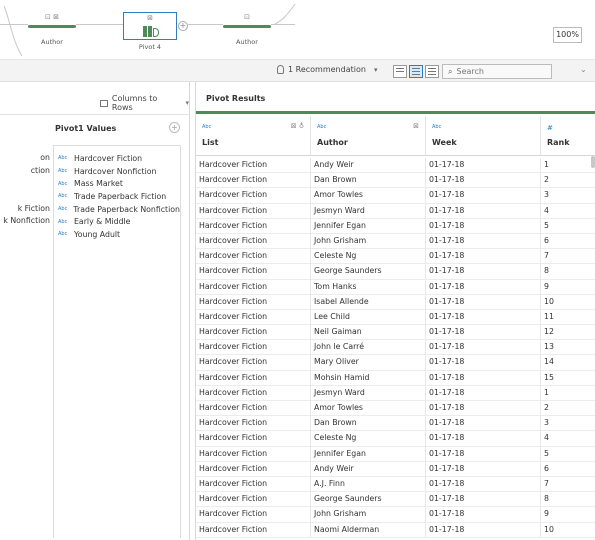  What do you see at coordinates (566, 347) in the screenshot?
I see `cell-rank: 13` at bounding box center [566, 347].